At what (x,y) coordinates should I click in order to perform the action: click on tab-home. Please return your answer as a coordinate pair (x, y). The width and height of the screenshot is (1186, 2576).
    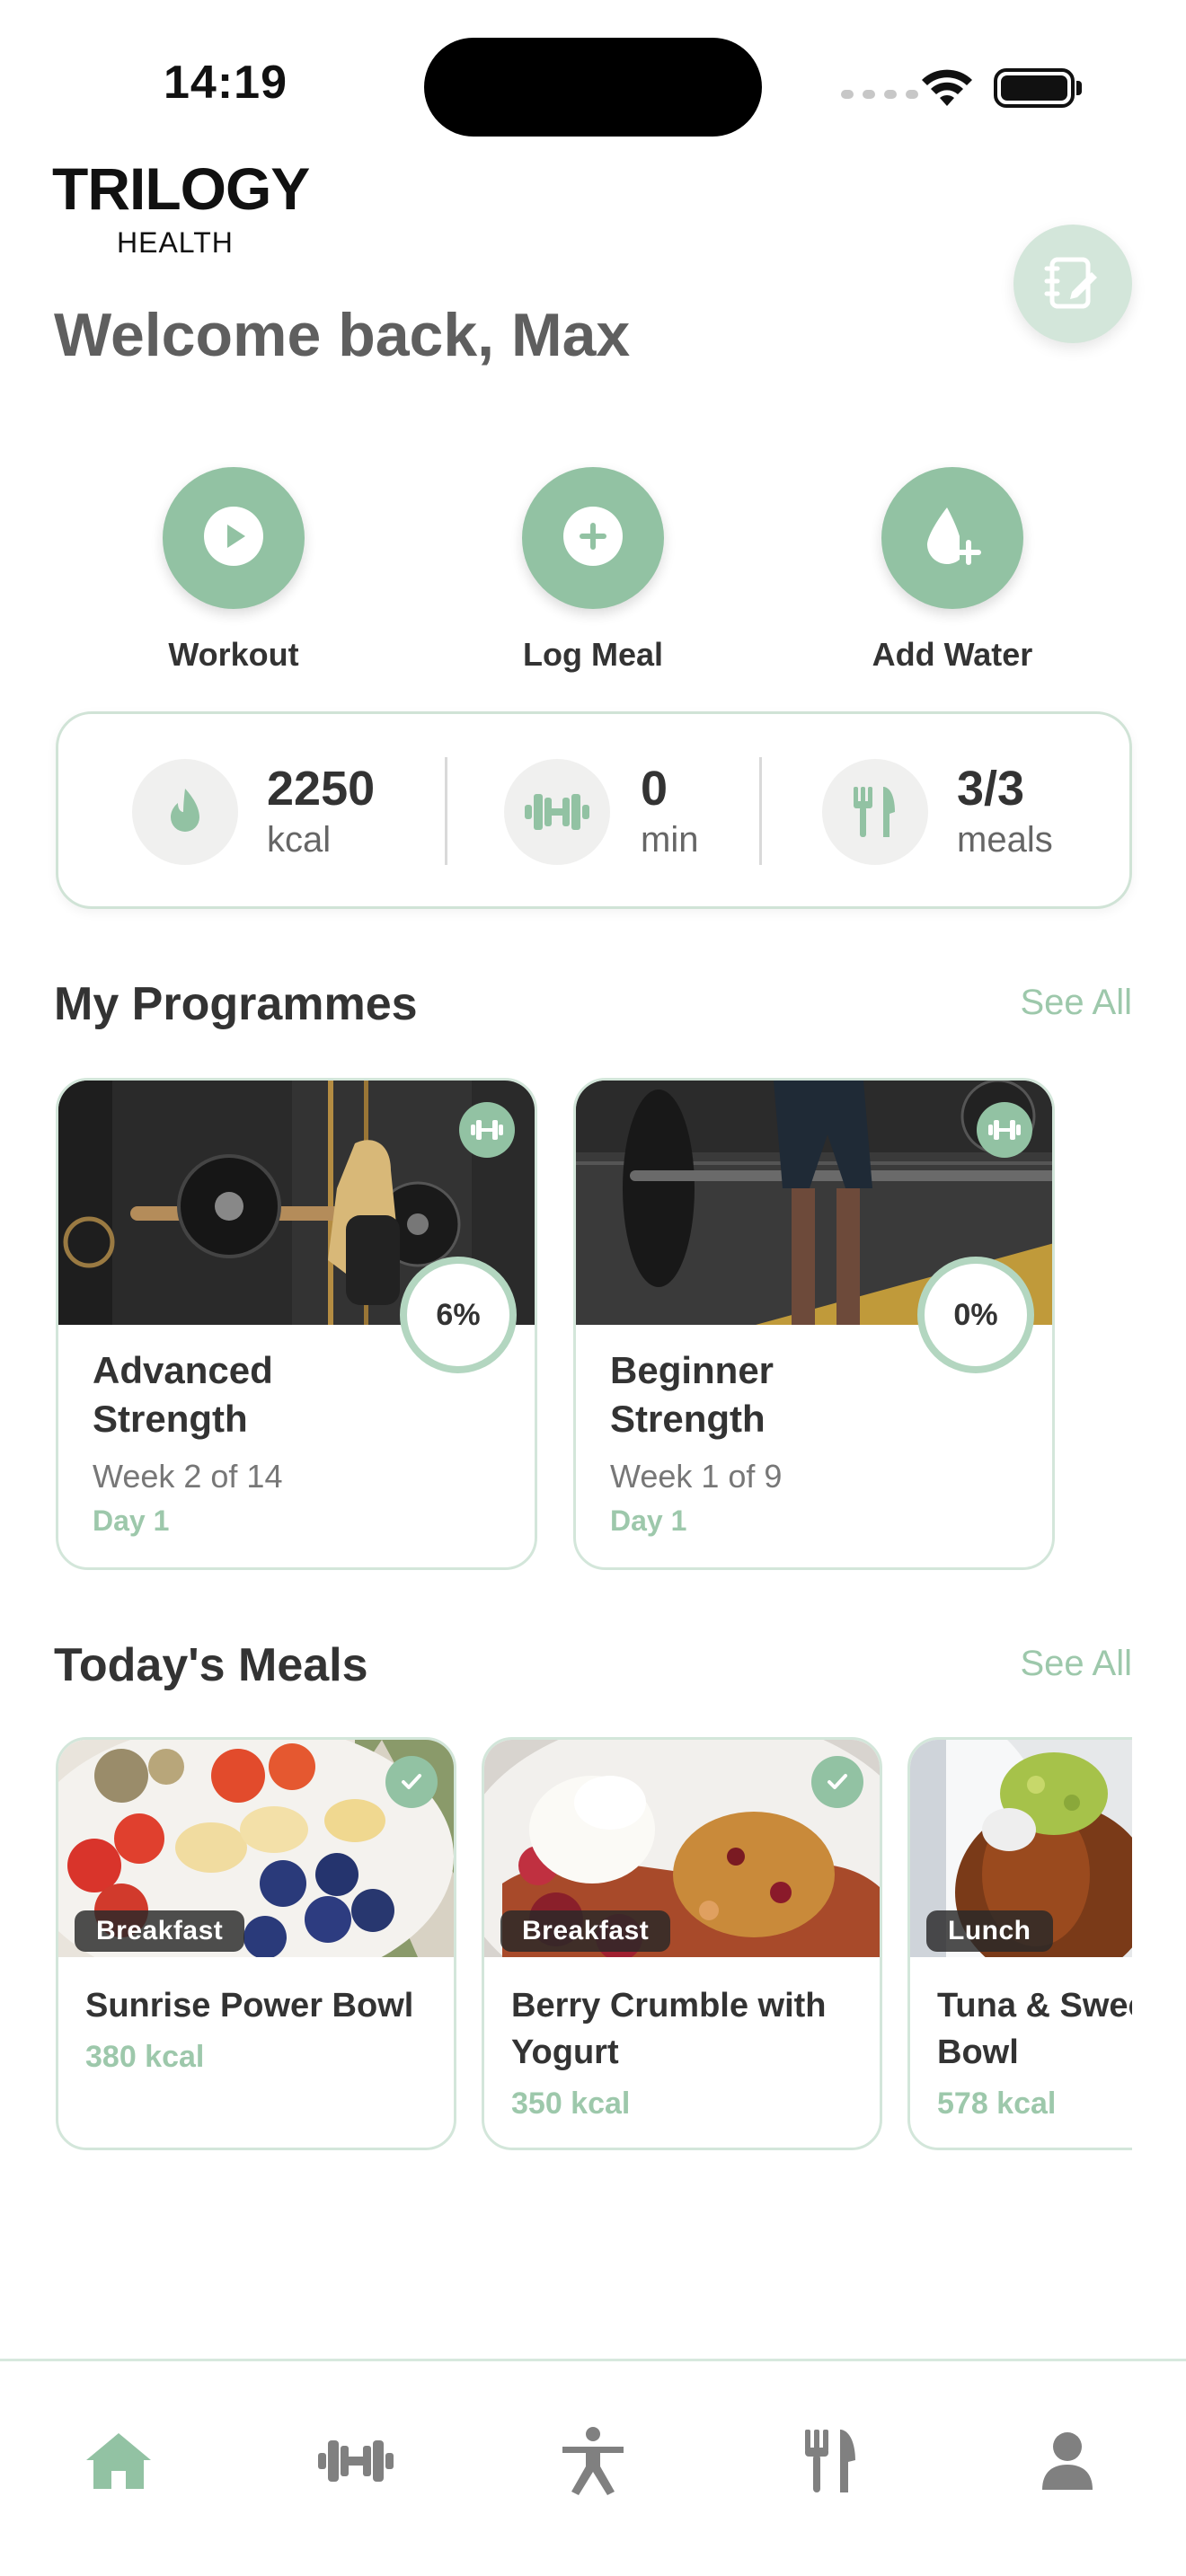
    Looking at the image, I should click on (119, 2462).